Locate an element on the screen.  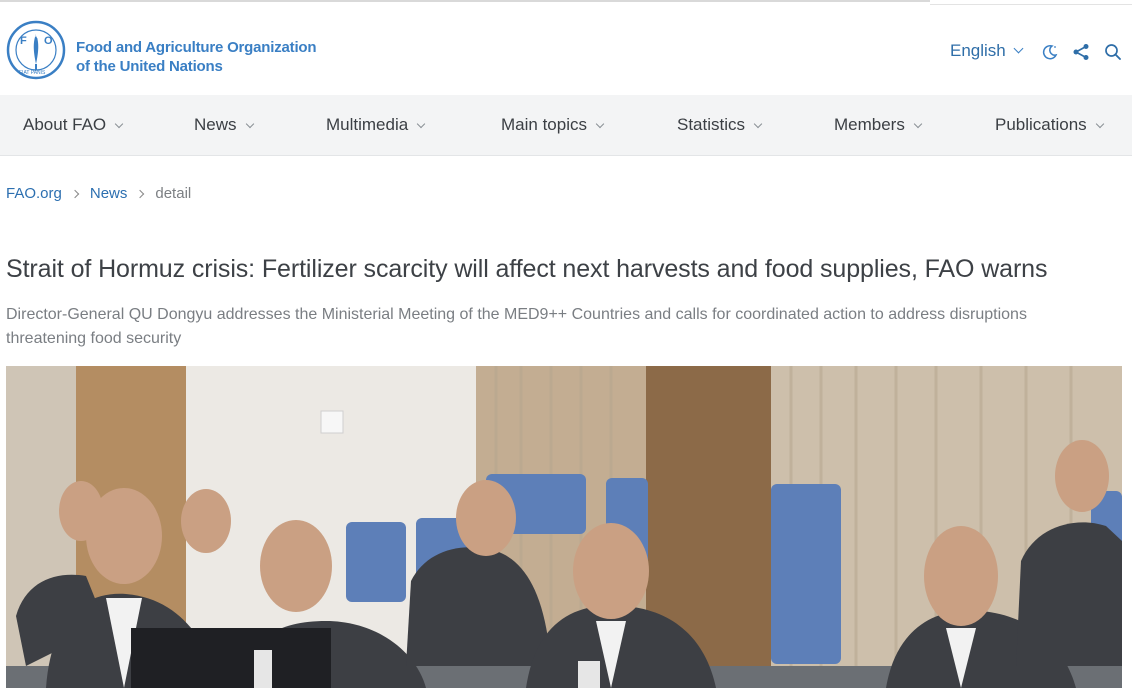
search-icon is located at coordinates (1113, 52).